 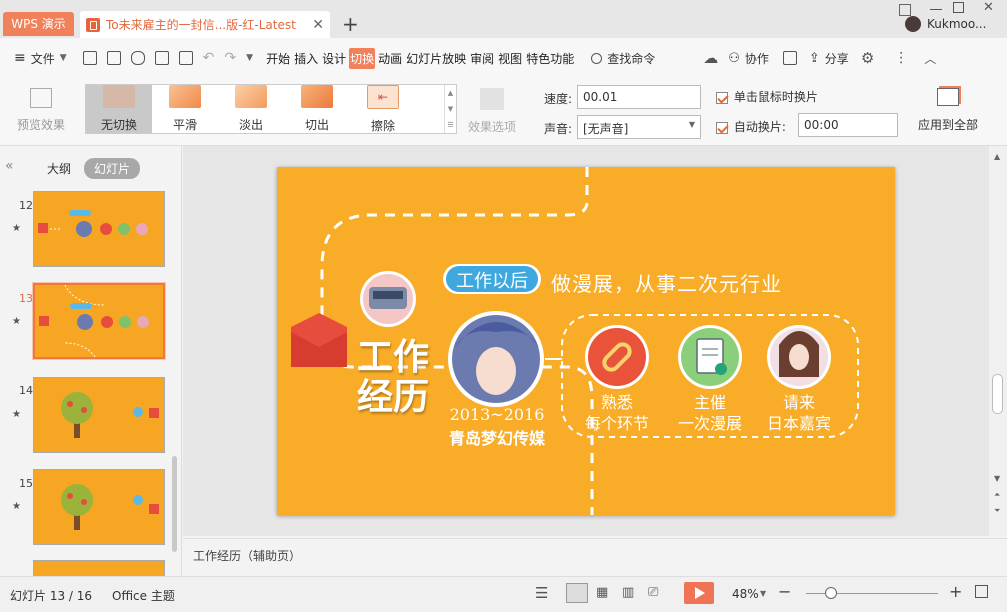 What do you see at coordinates (38, 24) in the screenshot?
I see `app-tab: WPS 演示` at bounding box center [38, 24].